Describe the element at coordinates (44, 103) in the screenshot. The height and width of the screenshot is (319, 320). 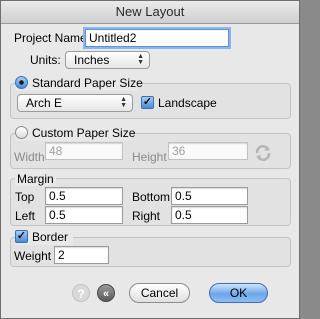
I see `paper-size-value: Arch E` at that location.